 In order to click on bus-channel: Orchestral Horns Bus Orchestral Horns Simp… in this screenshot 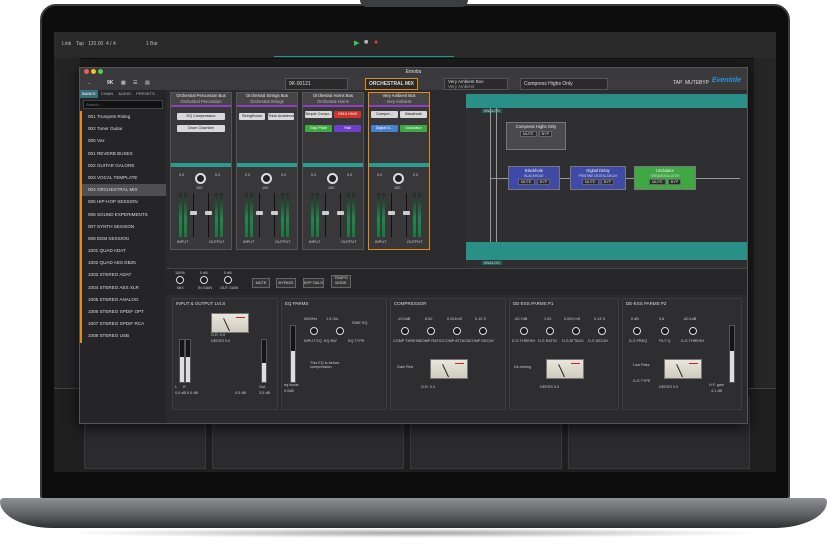, I will do `click(333, 171)`.